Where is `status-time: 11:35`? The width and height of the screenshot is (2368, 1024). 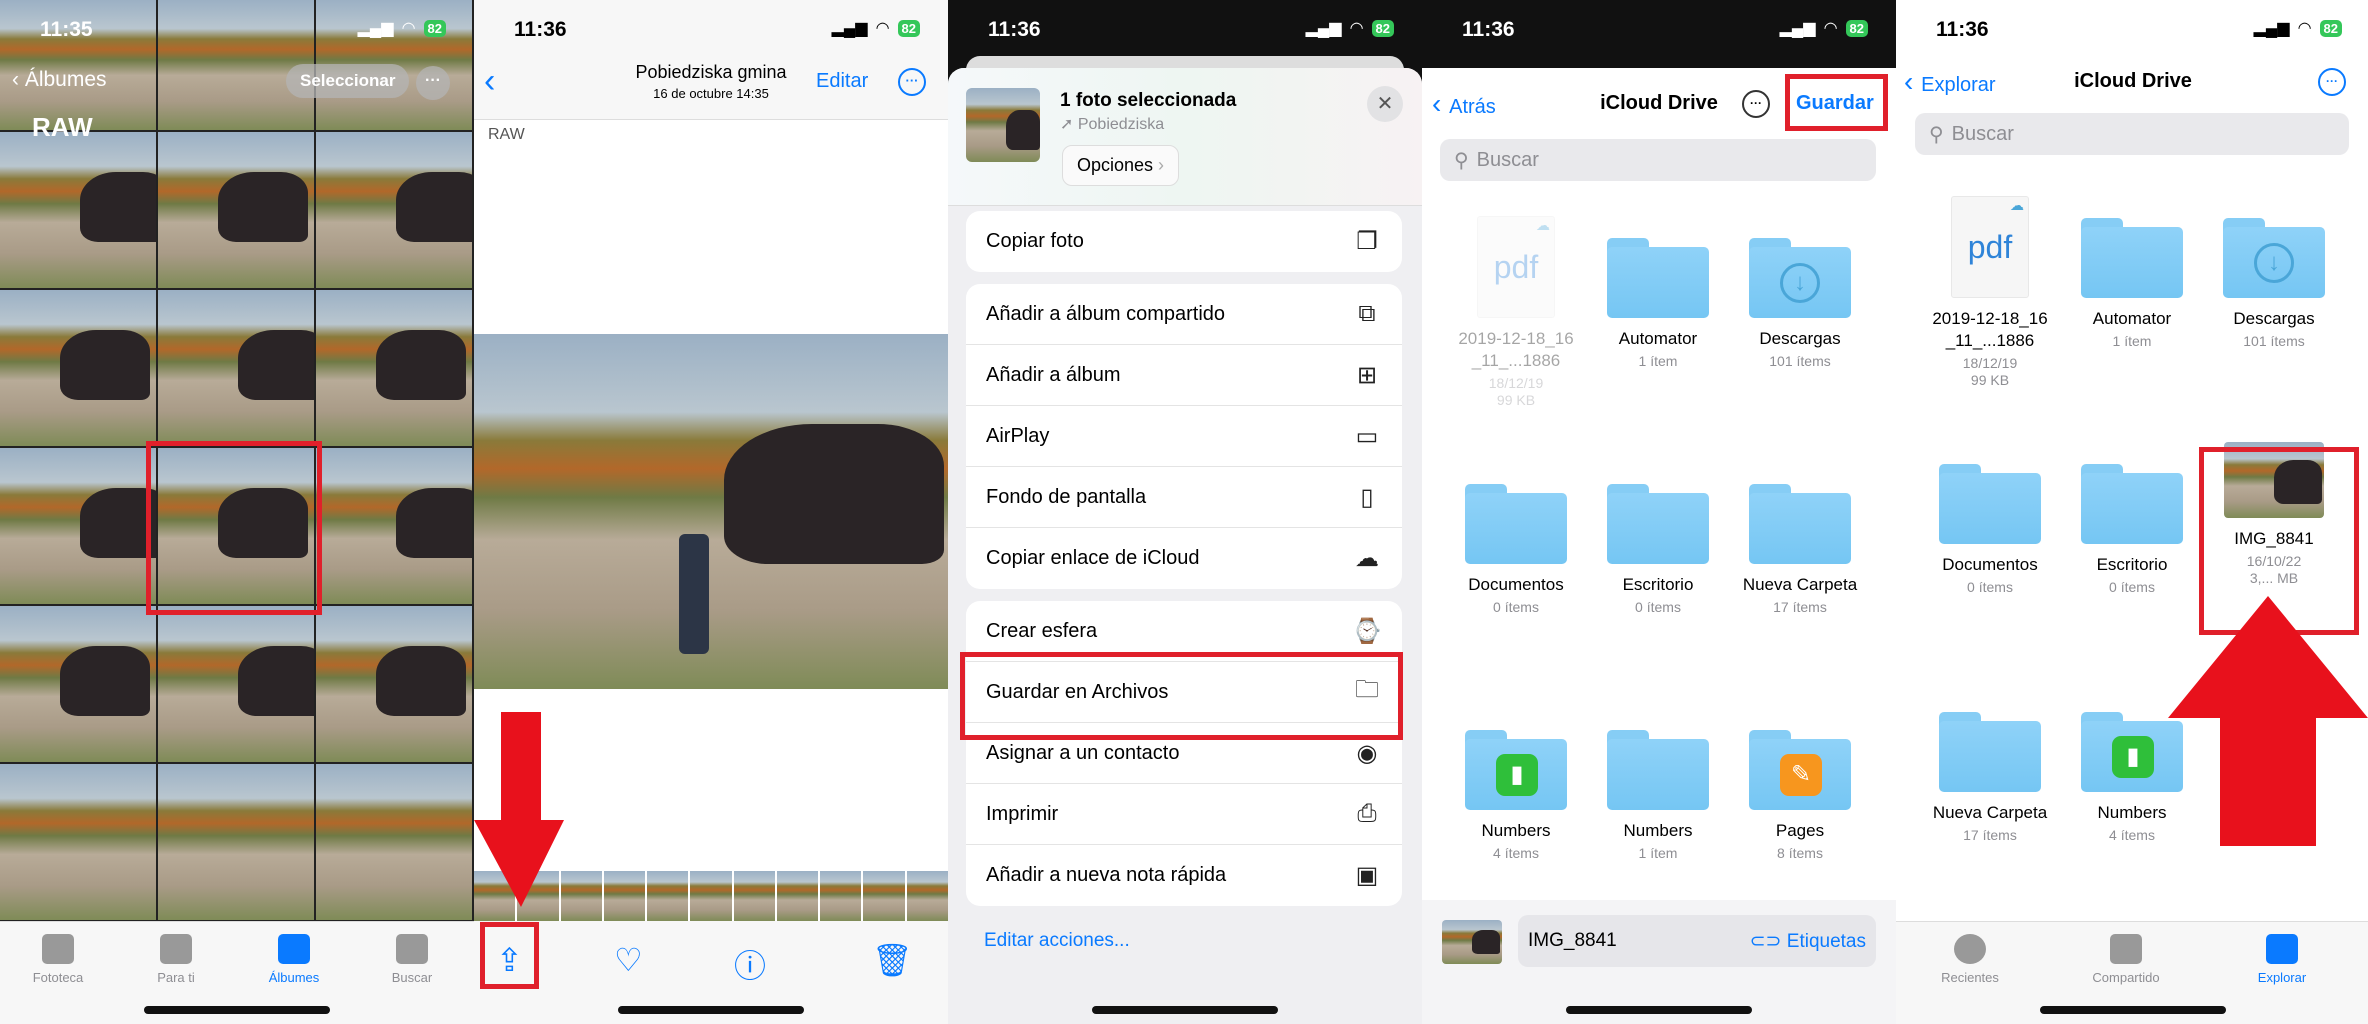 status-time: 11:35 is located at coordinates (66, 29).